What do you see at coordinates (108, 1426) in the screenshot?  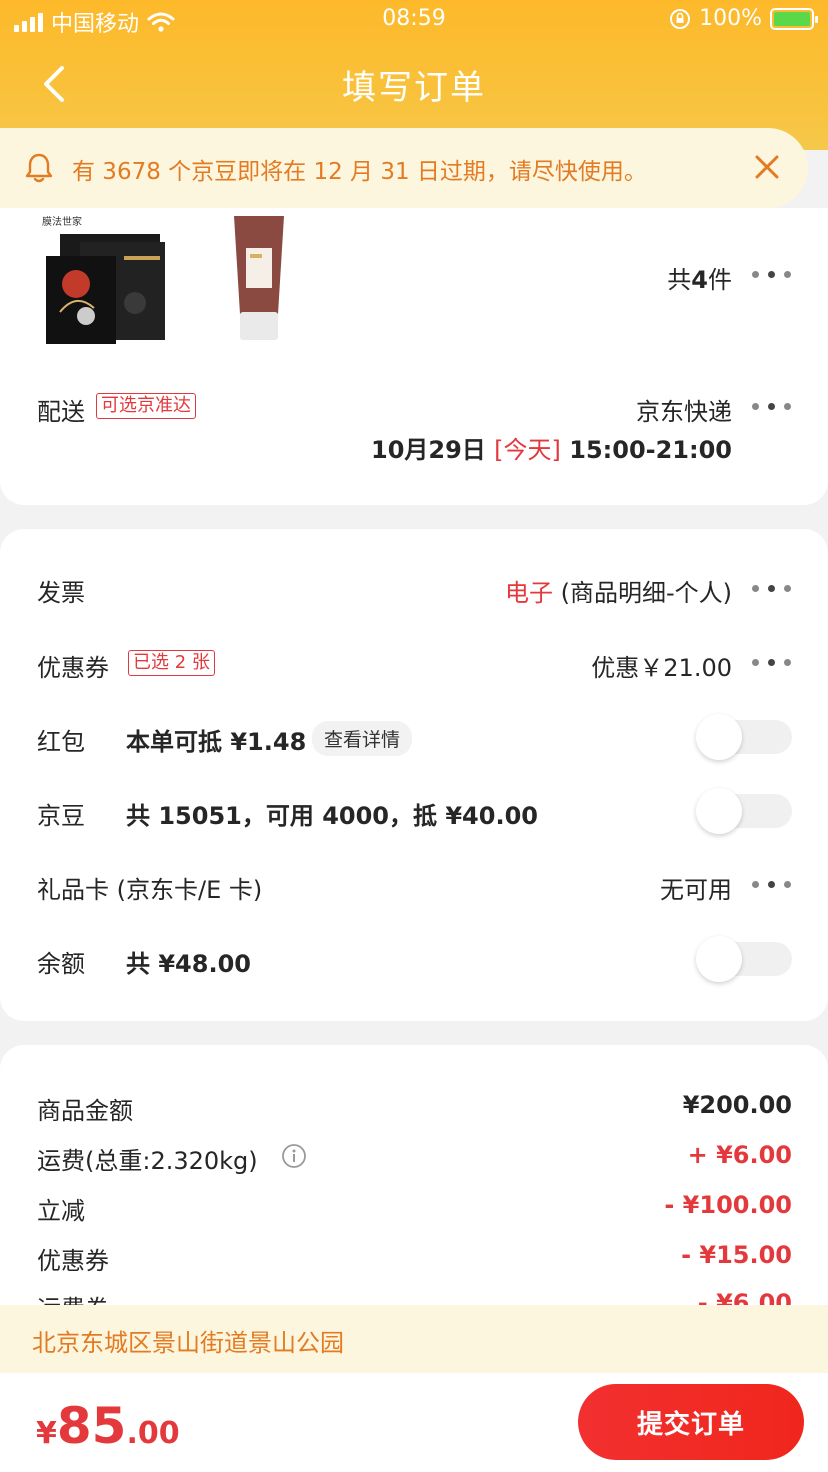 I see `order-total: ¥85.00` at bounding box center [108, 1426].